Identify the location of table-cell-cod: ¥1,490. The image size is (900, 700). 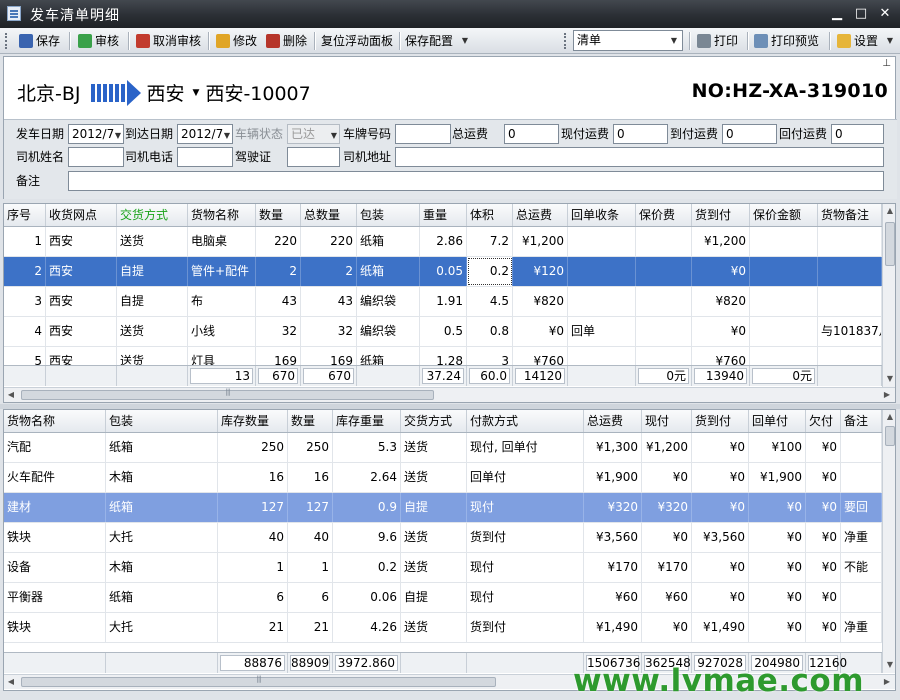
(720, 627).